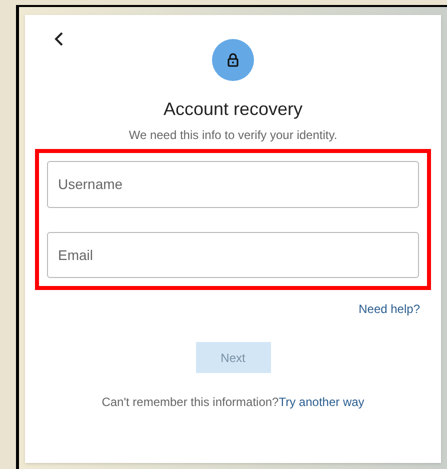  I want to click on back-icon, so click(59, 39).